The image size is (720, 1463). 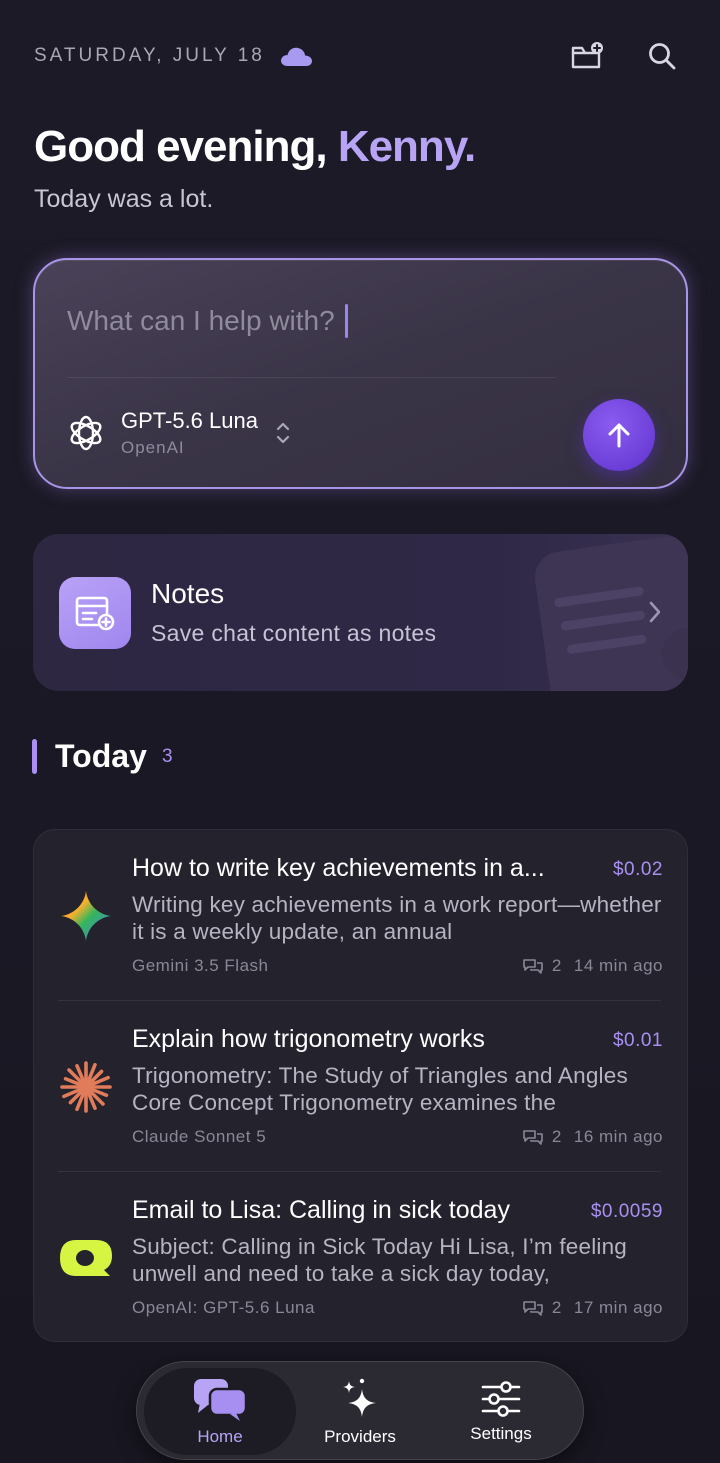 I want to click on chat-meta: 2 17 min ago, so click(x=592, y=1308).